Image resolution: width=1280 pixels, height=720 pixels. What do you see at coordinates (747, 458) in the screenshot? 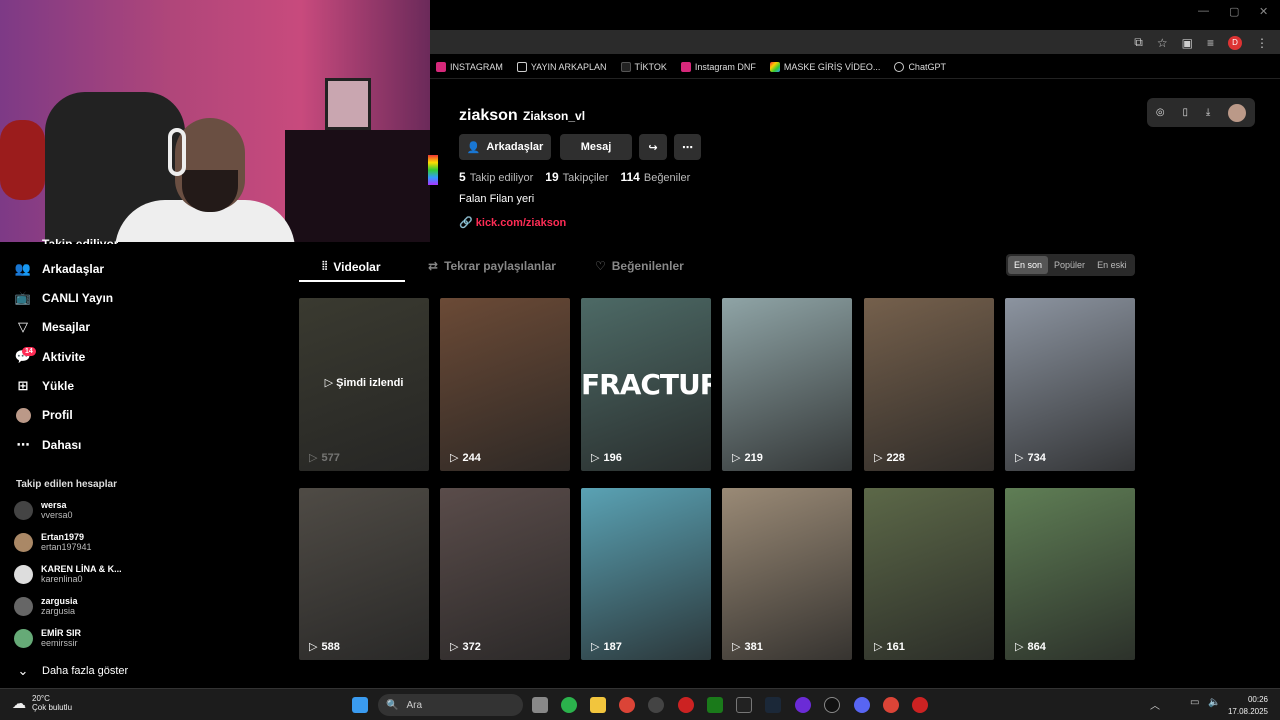
I see `view-count: ▷ 219` at bounding box center [747, 458].